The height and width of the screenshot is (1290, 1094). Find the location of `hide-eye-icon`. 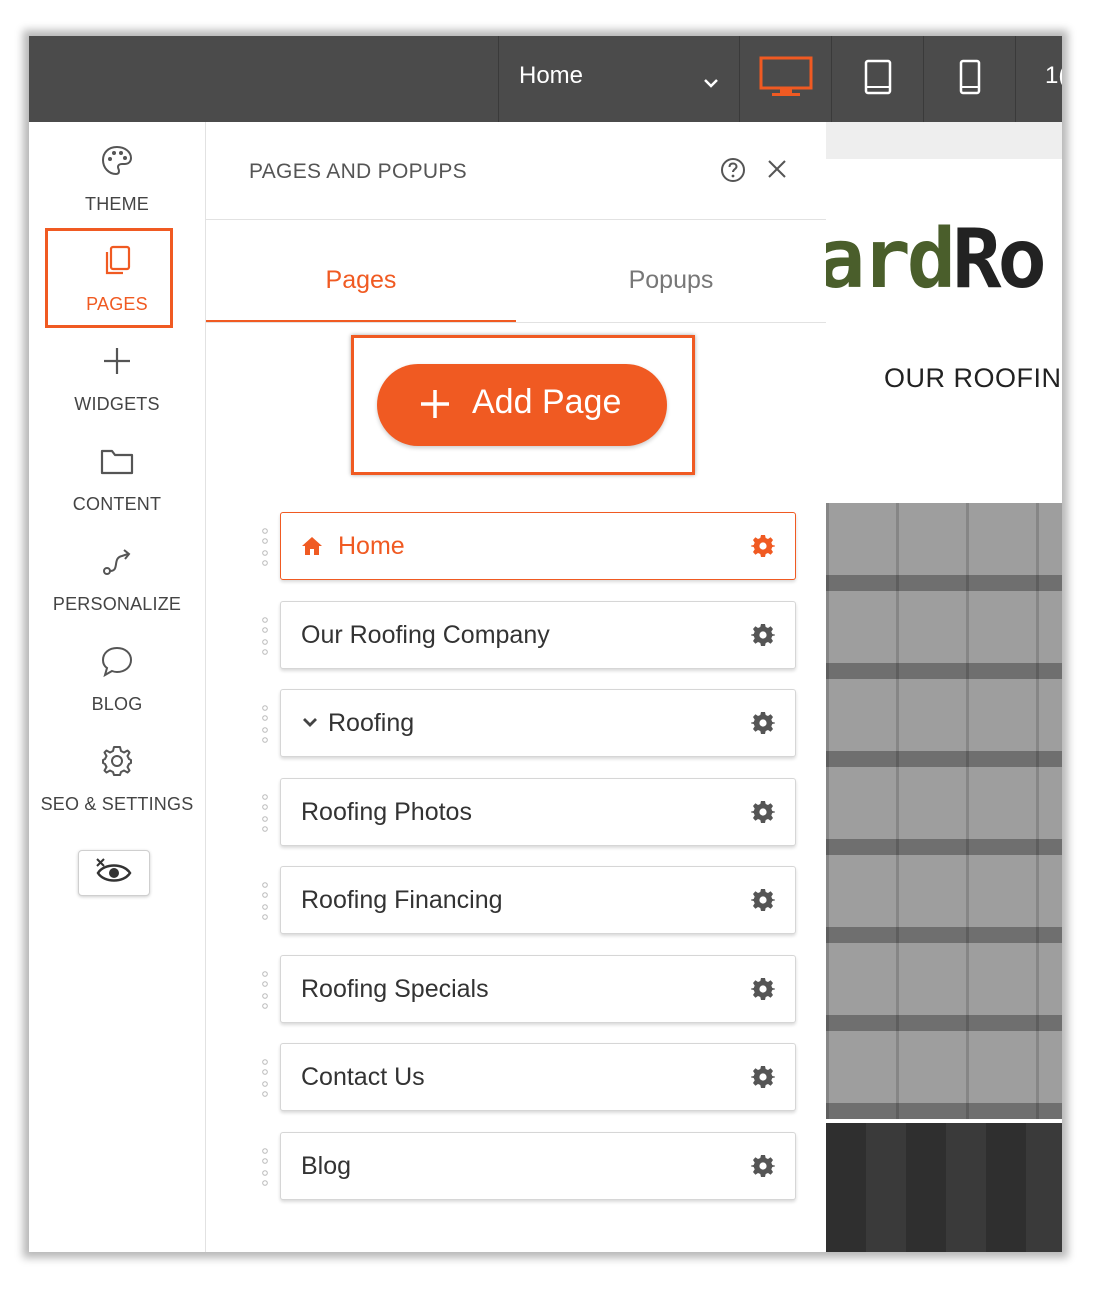

hide-eye-icon is located at coordinates (114, 873).